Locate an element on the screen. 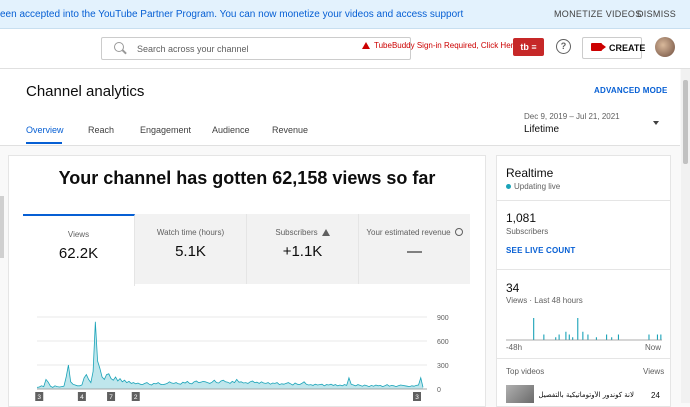 Image resolution: width=690 pixels, height=407 pixels. avatar is located at coordinates (665, 47).